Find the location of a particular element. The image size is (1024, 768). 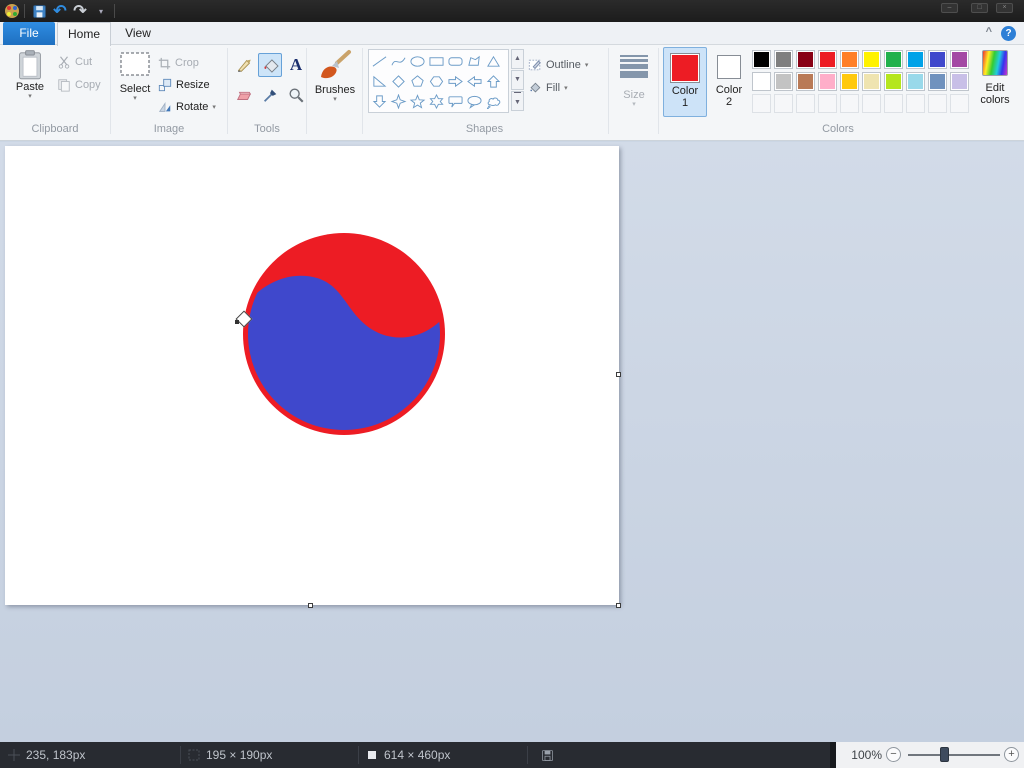

shape-arrow-up is located at coordinates (493, 81).